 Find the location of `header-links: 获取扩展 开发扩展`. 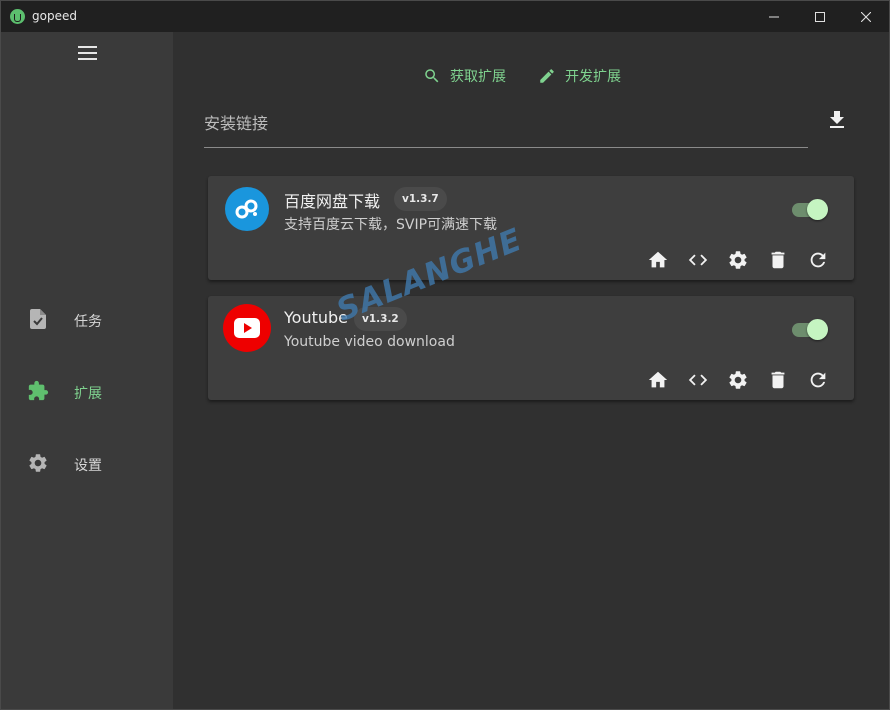

header-links: 获取扩展 开发扩展 is located at coordinates (522, 76).